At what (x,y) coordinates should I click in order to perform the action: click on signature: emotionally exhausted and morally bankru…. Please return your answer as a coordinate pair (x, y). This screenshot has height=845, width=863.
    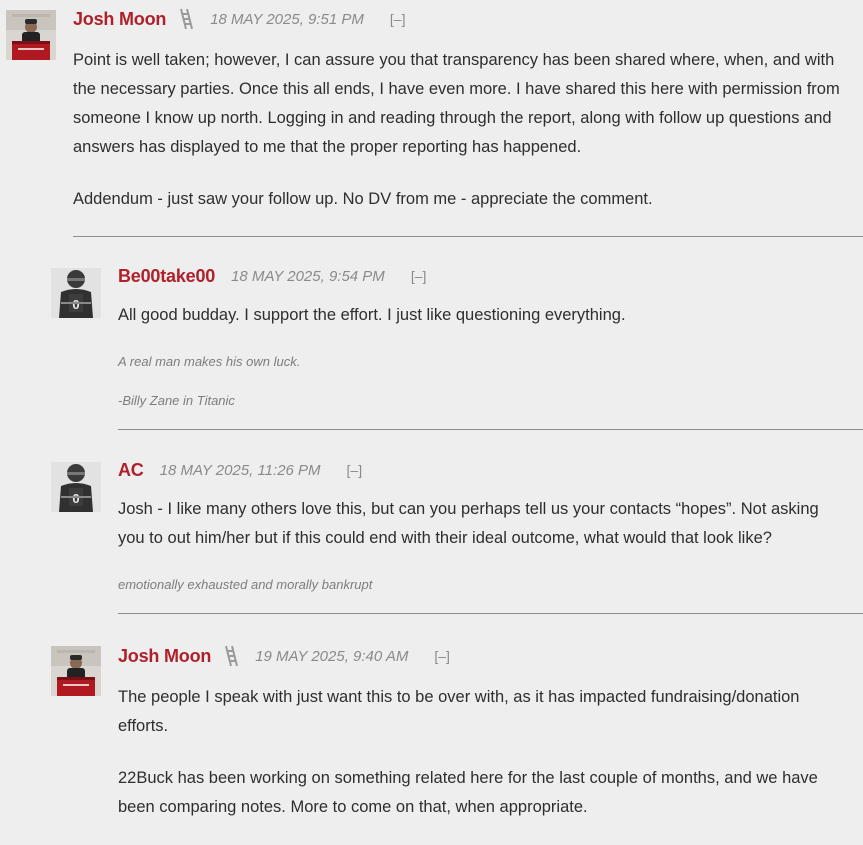
    Looking at the image, I should click on (245, 595).